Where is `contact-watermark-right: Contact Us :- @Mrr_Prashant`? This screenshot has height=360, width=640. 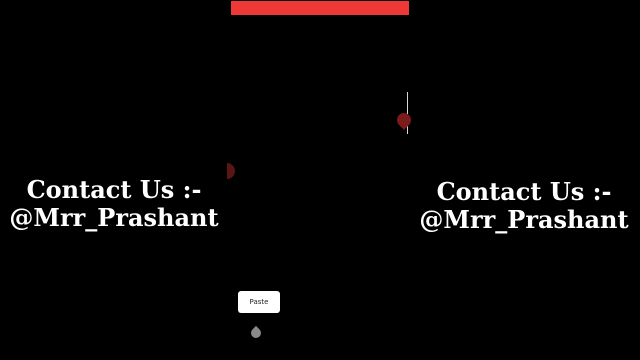 contact-watermark-right: Contact Us :- @Mrr_Prashant is located at coordinates (524, 206).